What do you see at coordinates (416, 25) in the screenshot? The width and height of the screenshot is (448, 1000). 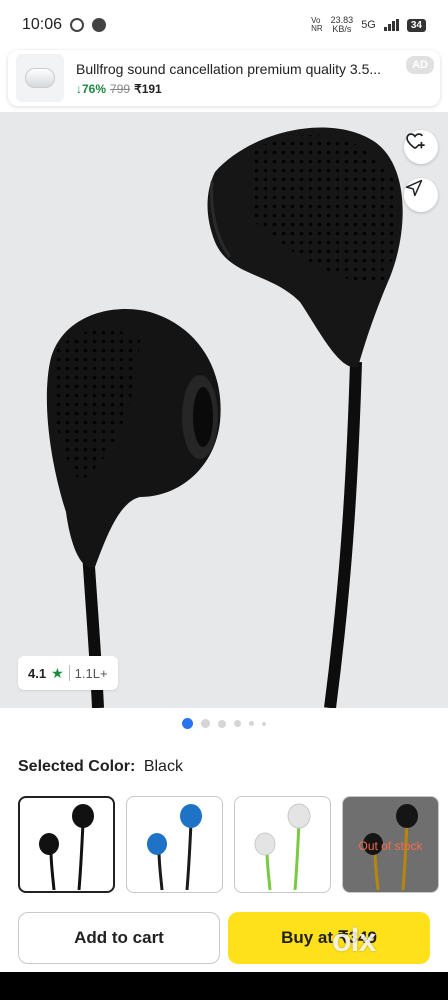 I see `battery-icon: 34` at bounding box center [416, 25].